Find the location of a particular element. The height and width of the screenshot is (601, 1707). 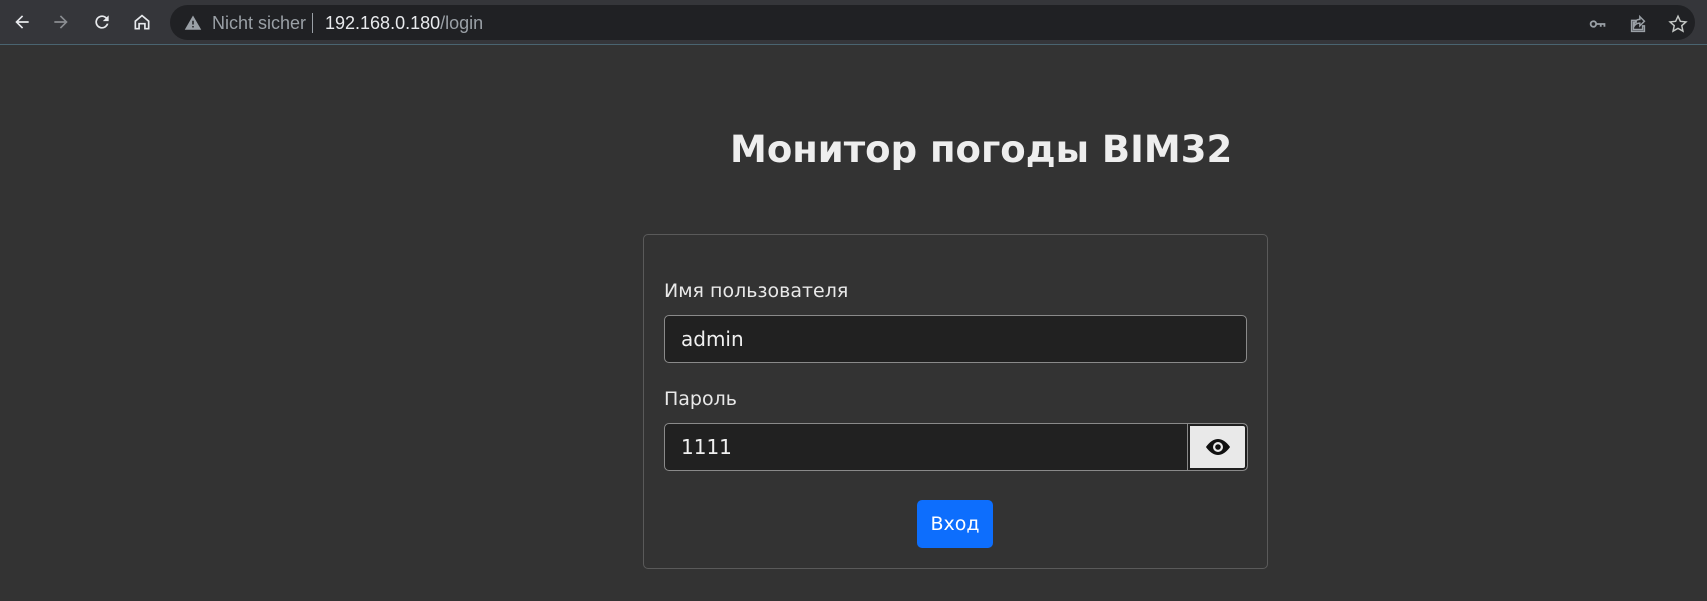

bookmark-button is located at coordinates (1678, 24).